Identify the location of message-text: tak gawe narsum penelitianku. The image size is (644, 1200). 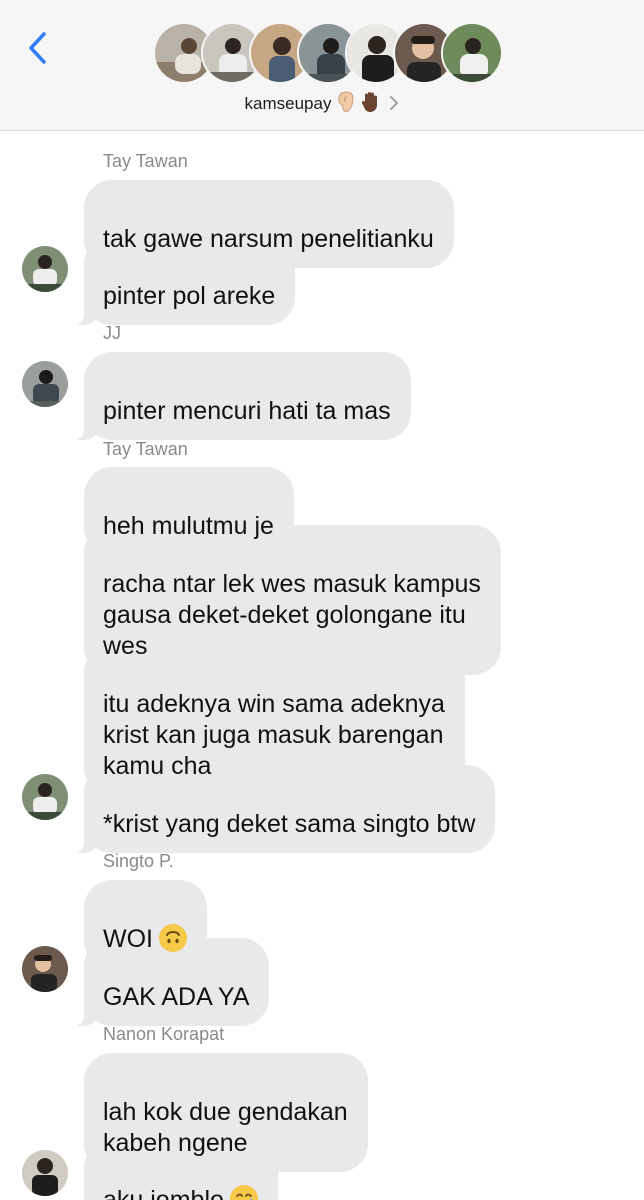
(268, 239).